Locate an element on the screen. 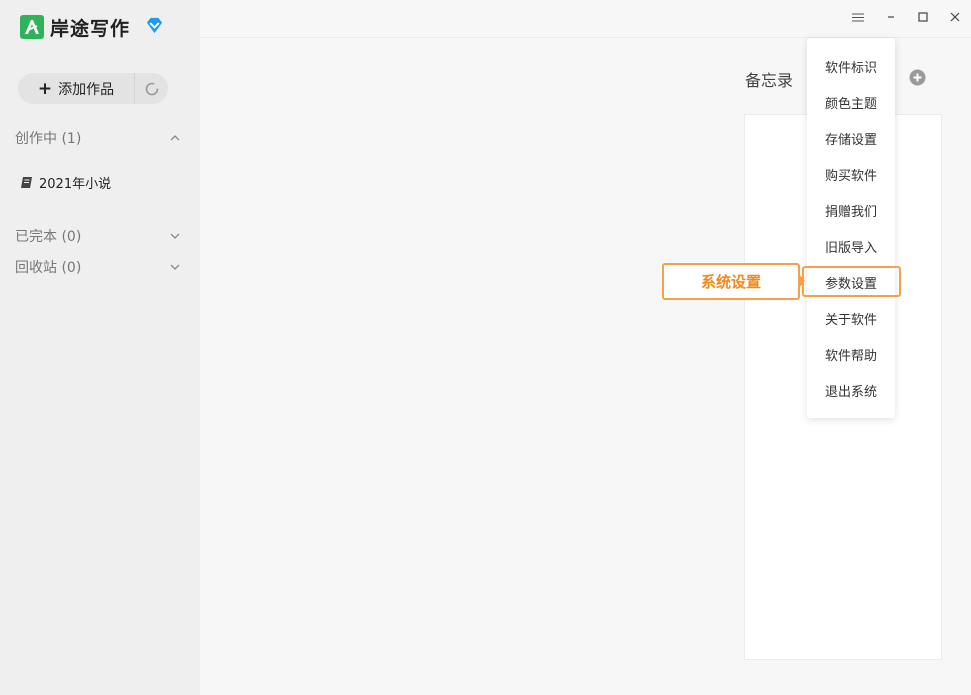 This screenshot has height=695, width=971. annotation-callout: 系统设置 is located at coordinates (731, 281).